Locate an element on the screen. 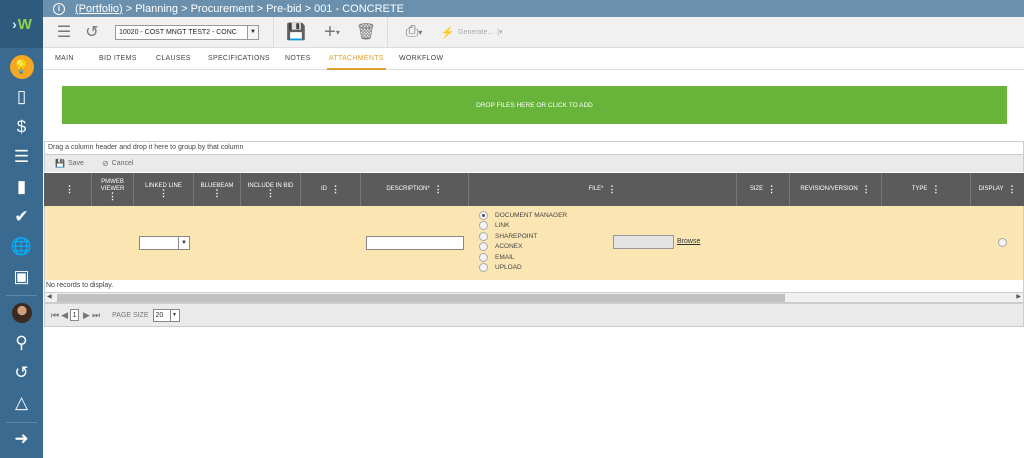 The width and height of the screenshot is (1024, 458). sidebar-divider is located at coordinates (21, 295).